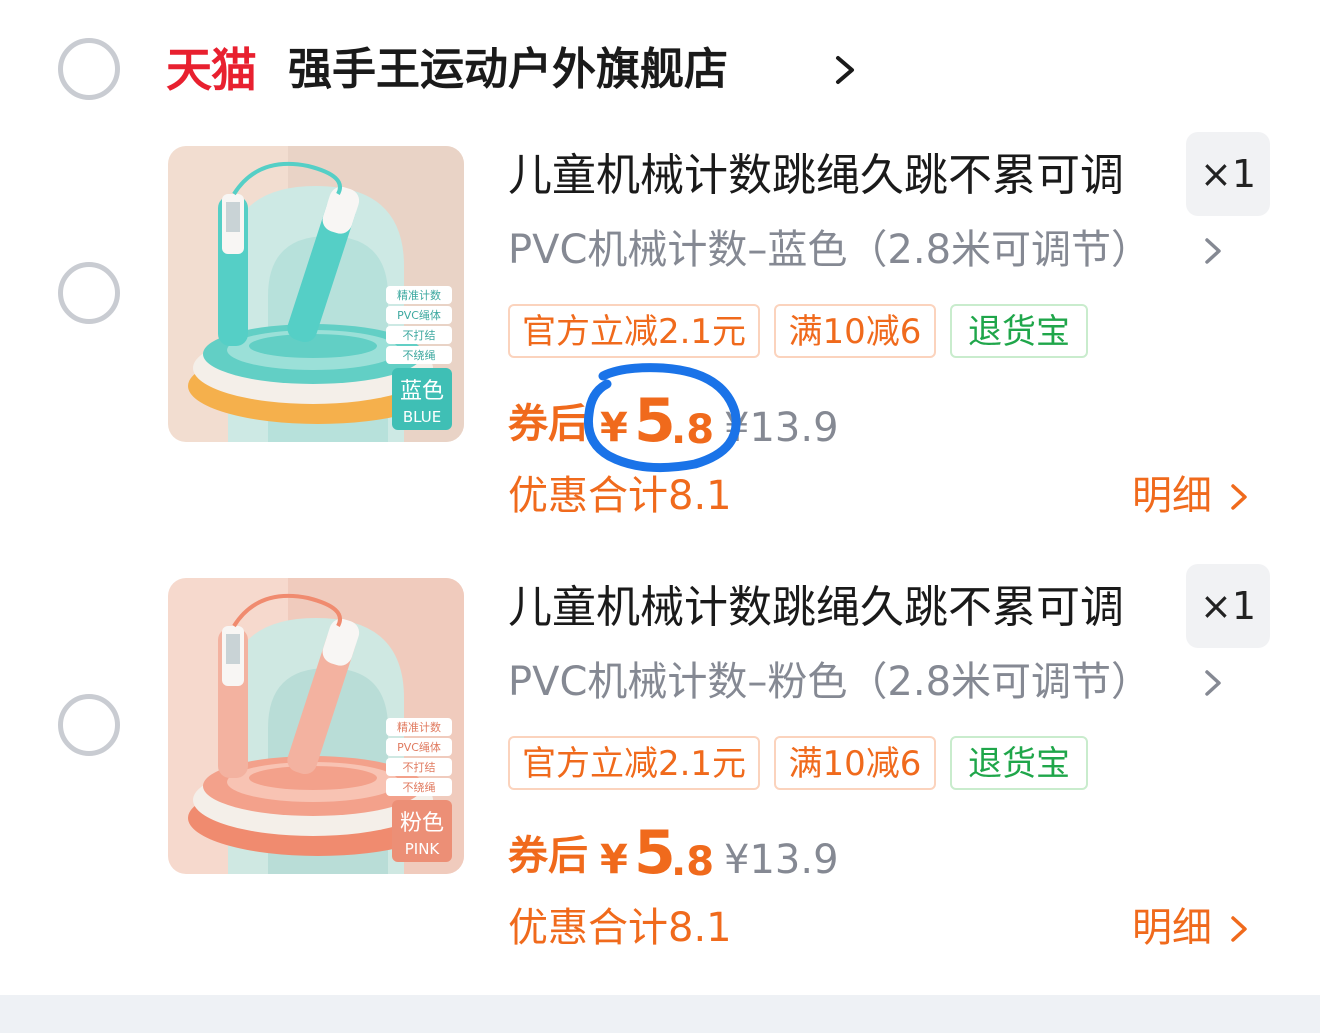 The image size is (1320, 1033). Describe the element at coordinates (829, 682) in the screenshot. I see `sku-selector: PVC机械计数–粉色（2.8米可调节）` at that location.